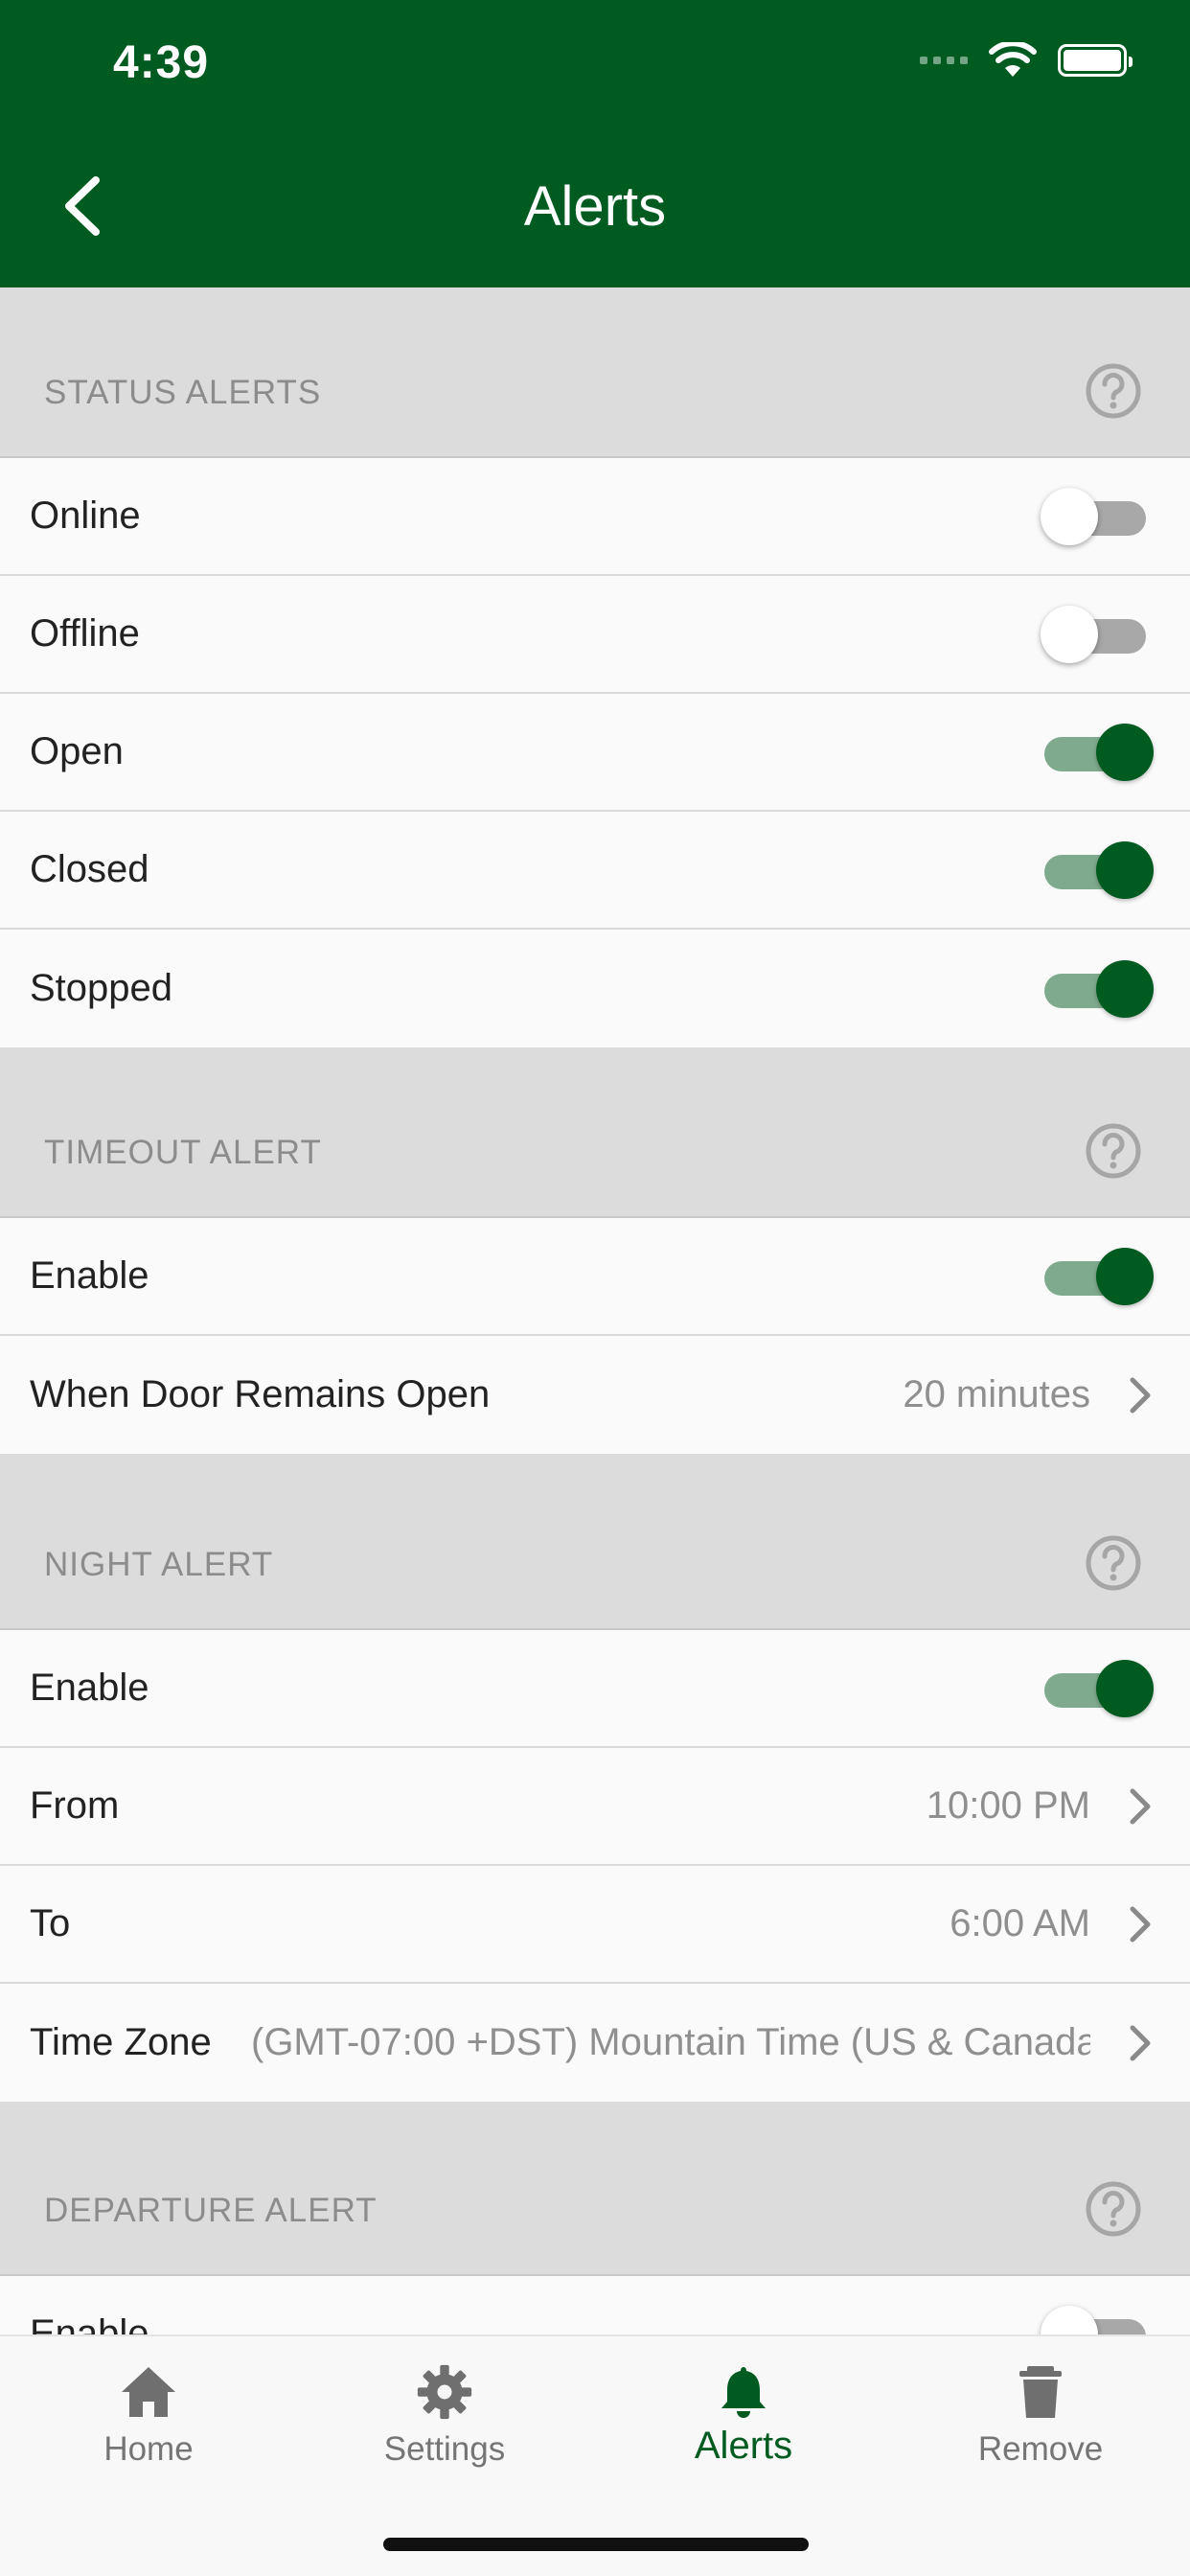 The width and height of the screenshot is (1190, 2576). I want to click on tab-label: Settings, so click(445, 2449).